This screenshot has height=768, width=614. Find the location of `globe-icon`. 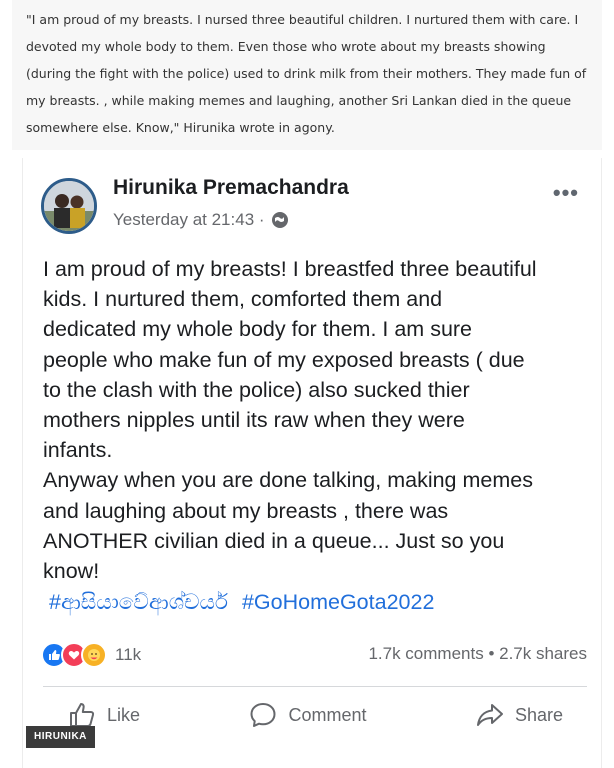

globe-icon is located at coordinates (280, 220).